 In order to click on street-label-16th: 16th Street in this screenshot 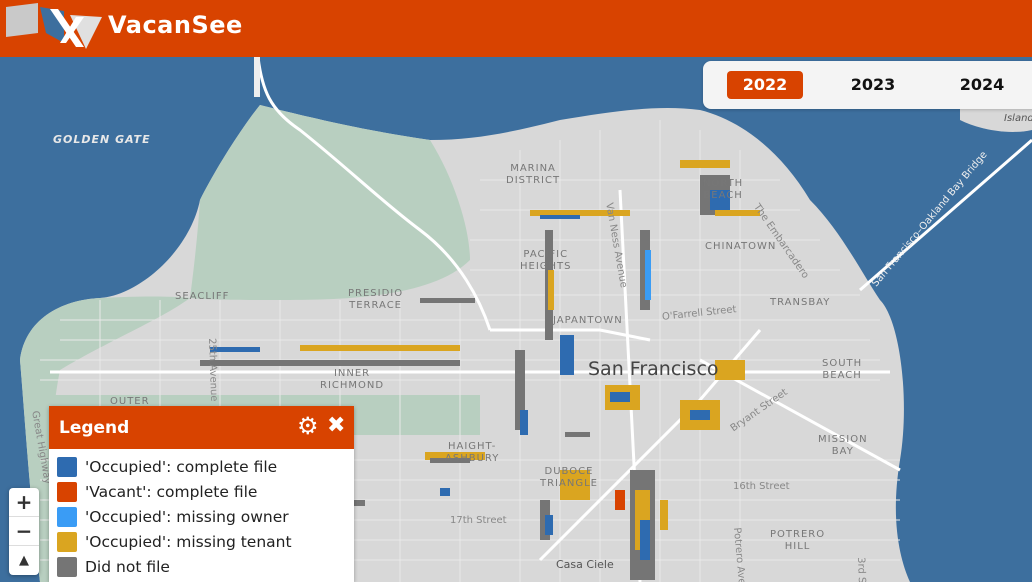, I will do `click(761, 486)`.